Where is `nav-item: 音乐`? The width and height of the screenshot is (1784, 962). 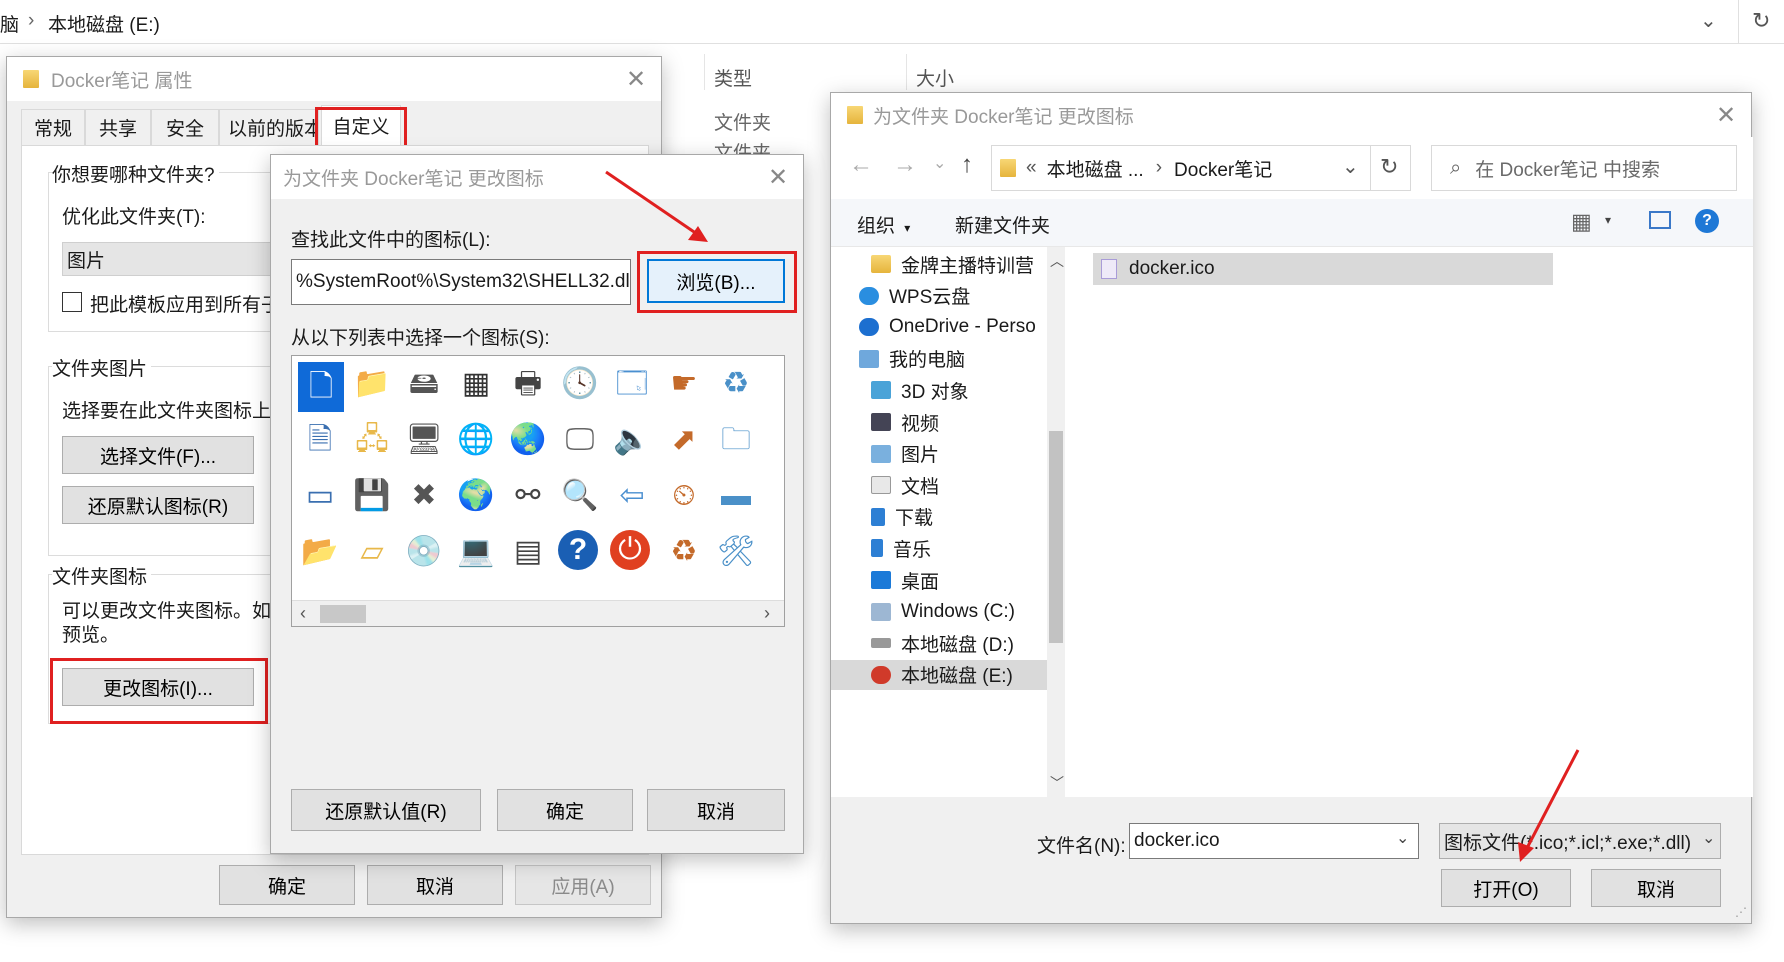 nav-item: 音乐 is located at coordinates (939, 548).